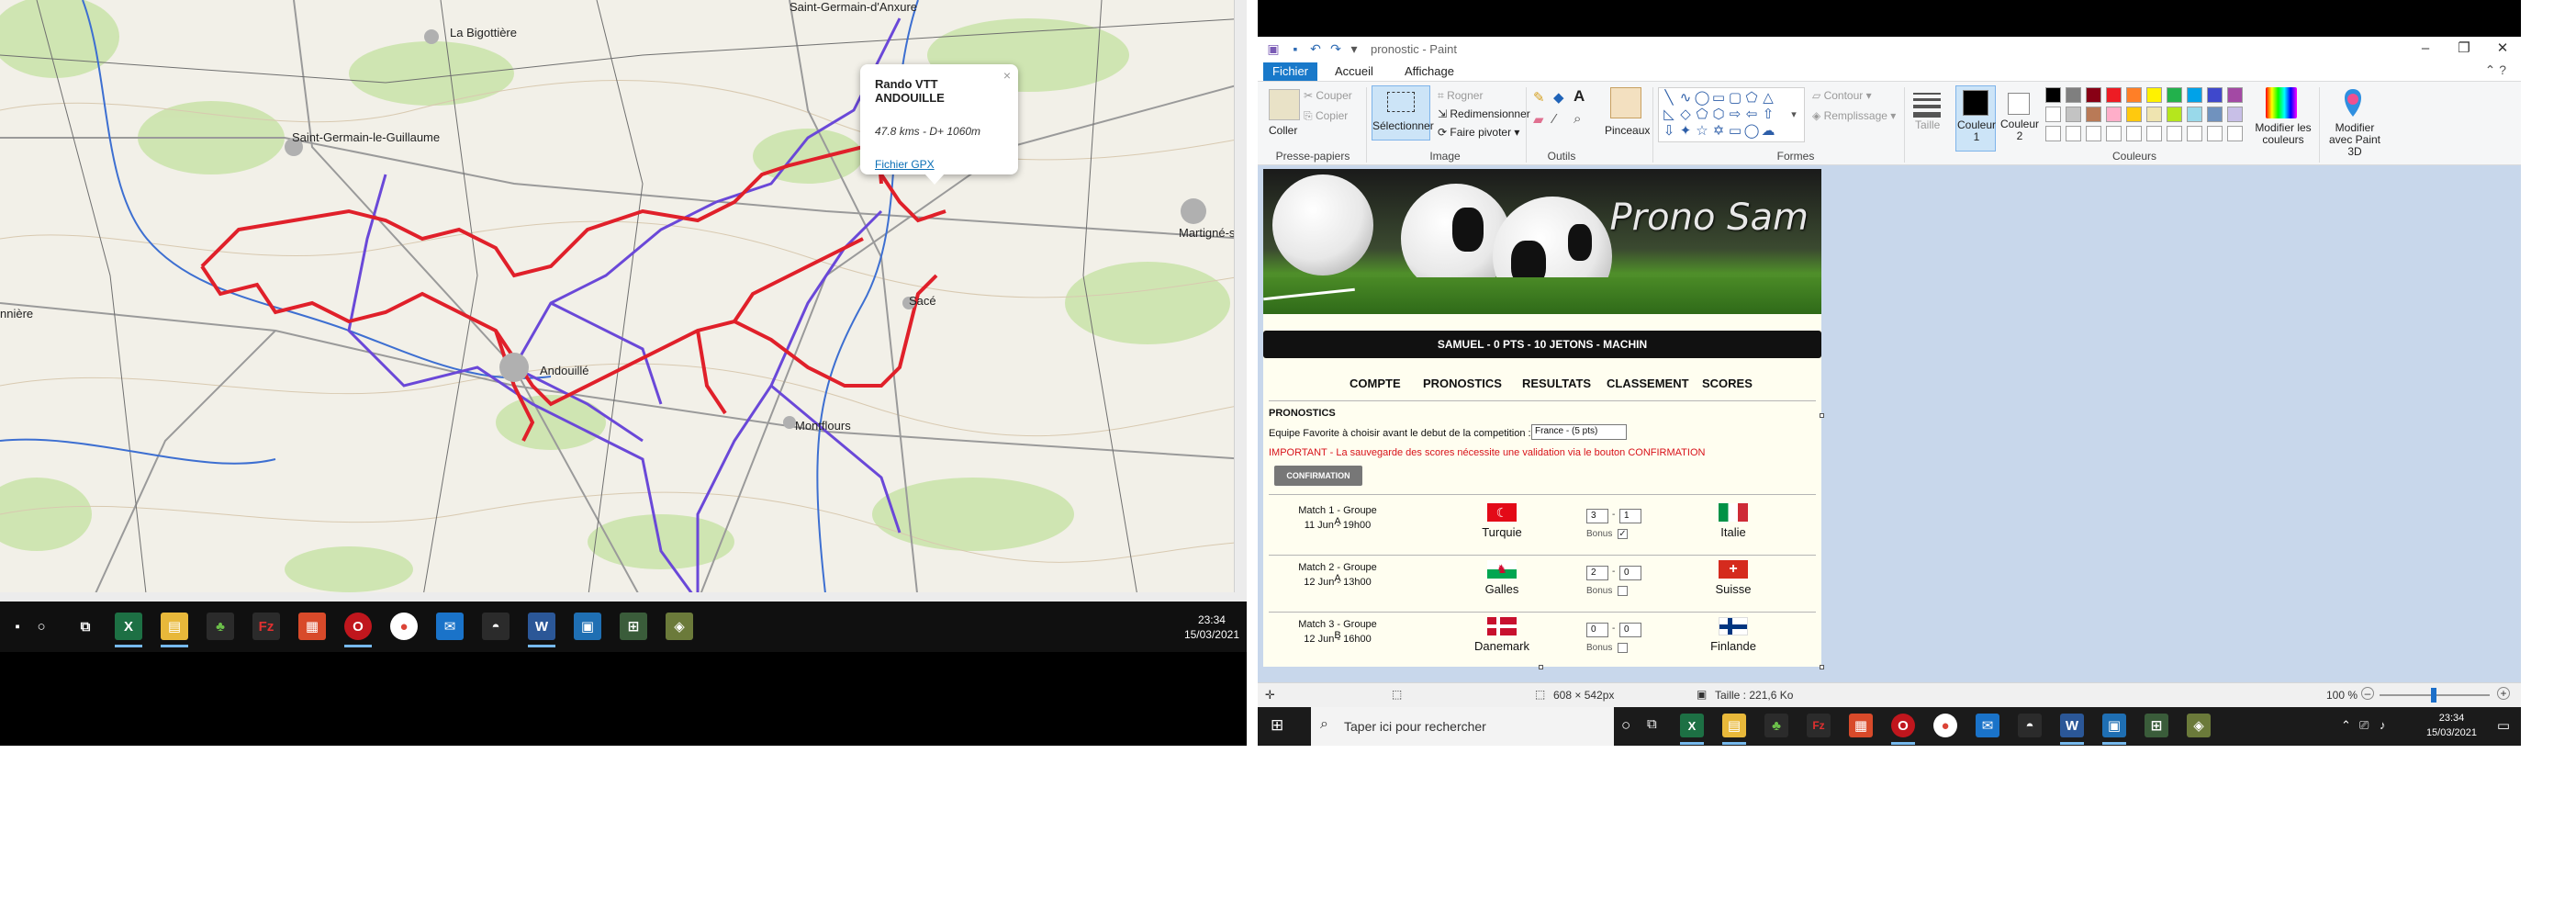 The height and width of the screenshot is (922, 2576). Describe the element at coordinates (939, 164) in the screenshot. I see `gpx-file-link: Fichier GPX` at that location.